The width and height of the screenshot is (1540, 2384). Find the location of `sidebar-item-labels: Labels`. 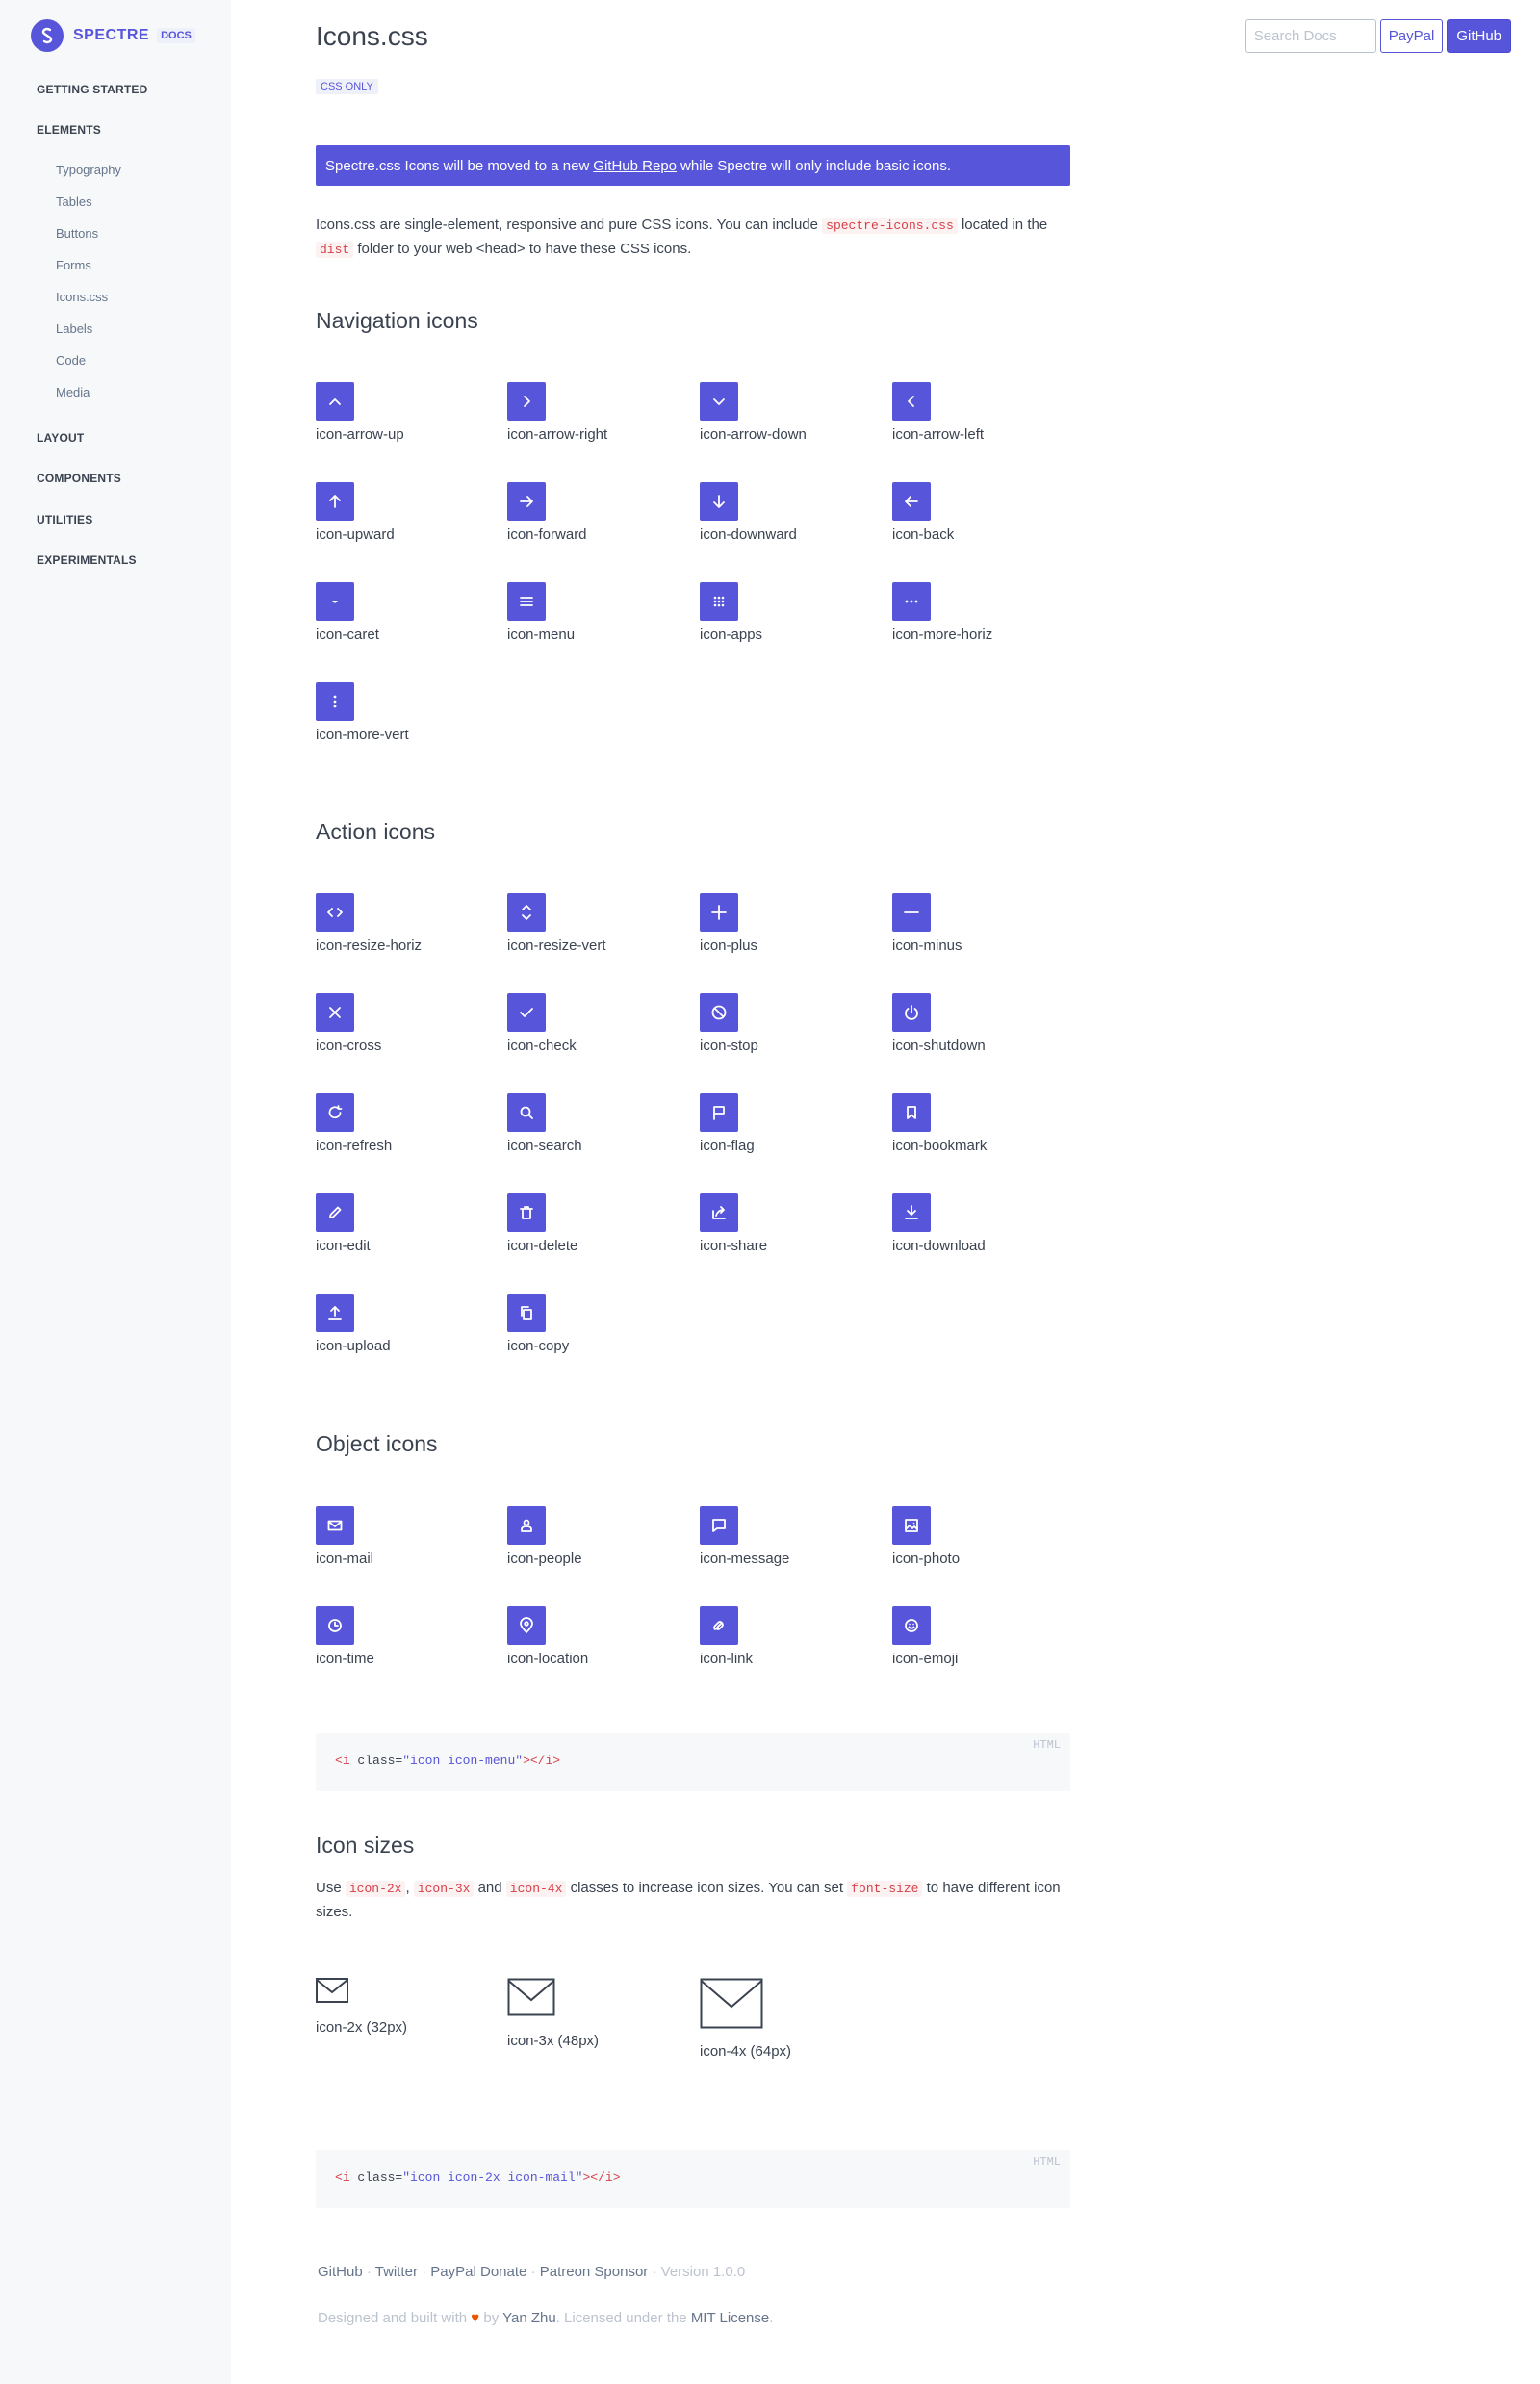

sidebar-item-labels: Labels is located at coordinates (74, 329).